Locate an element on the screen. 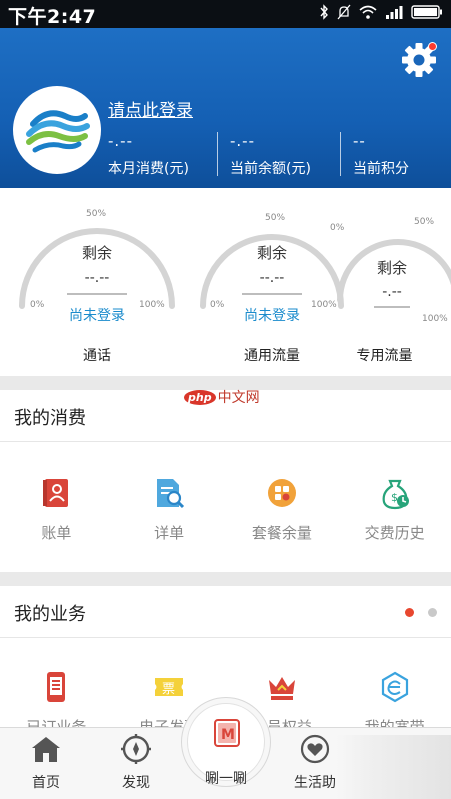  business-pager is located at coordinates (421, 612).